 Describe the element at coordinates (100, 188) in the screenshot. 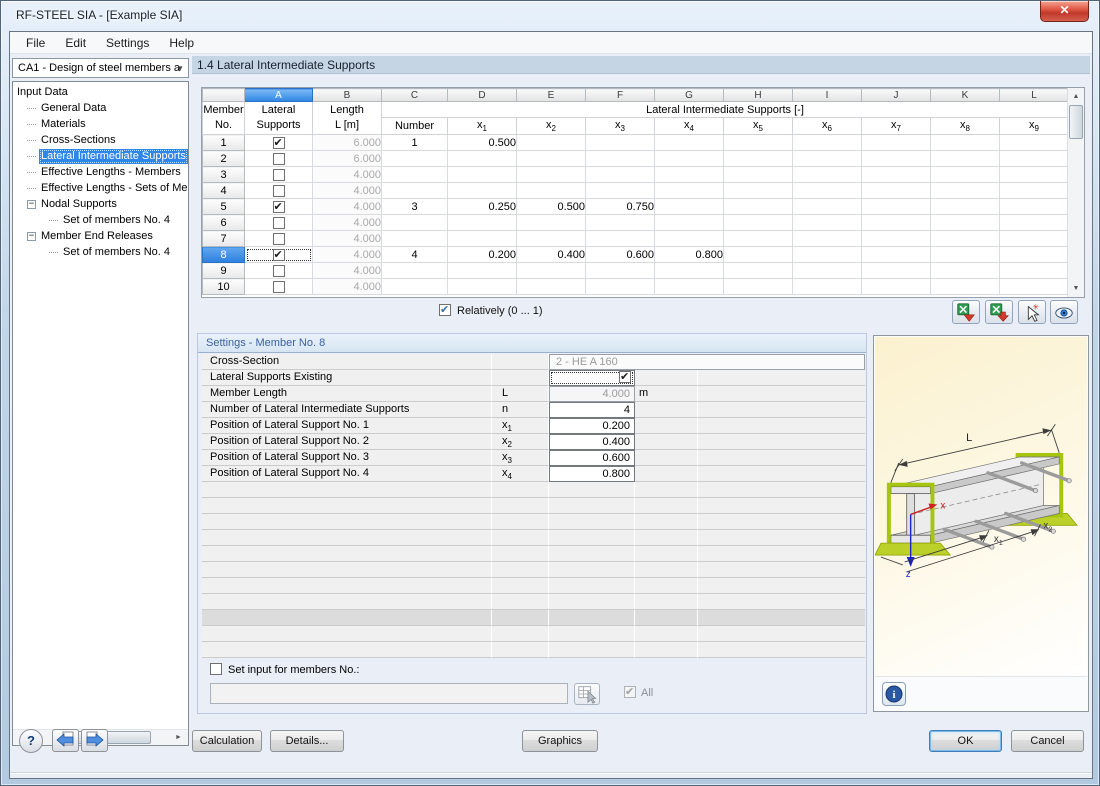

I see `tree-item: Effective Lengths - Sets of Men` at that location.